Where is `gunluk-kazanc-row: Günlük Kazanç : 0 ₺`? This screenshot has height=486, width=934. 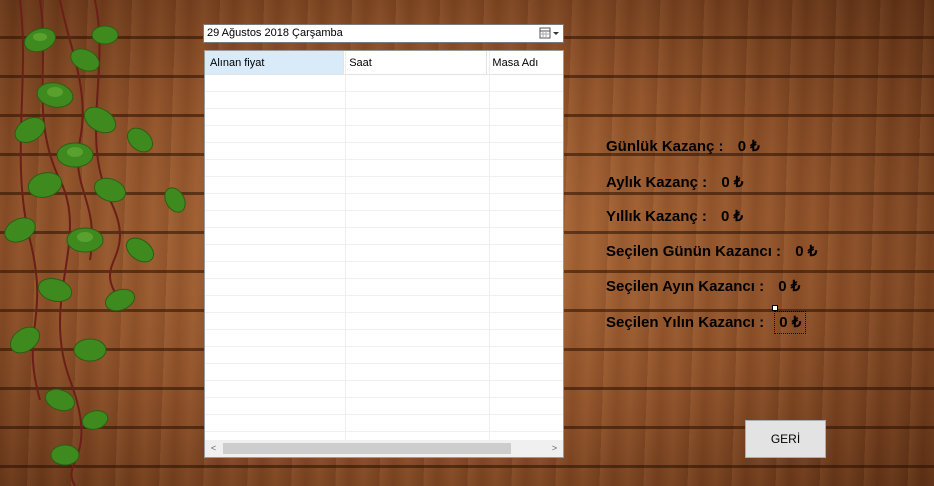 gunluk-kazanc-row: Günlük Kazanç : 0 ₺ is located at coordinates (683, 146).